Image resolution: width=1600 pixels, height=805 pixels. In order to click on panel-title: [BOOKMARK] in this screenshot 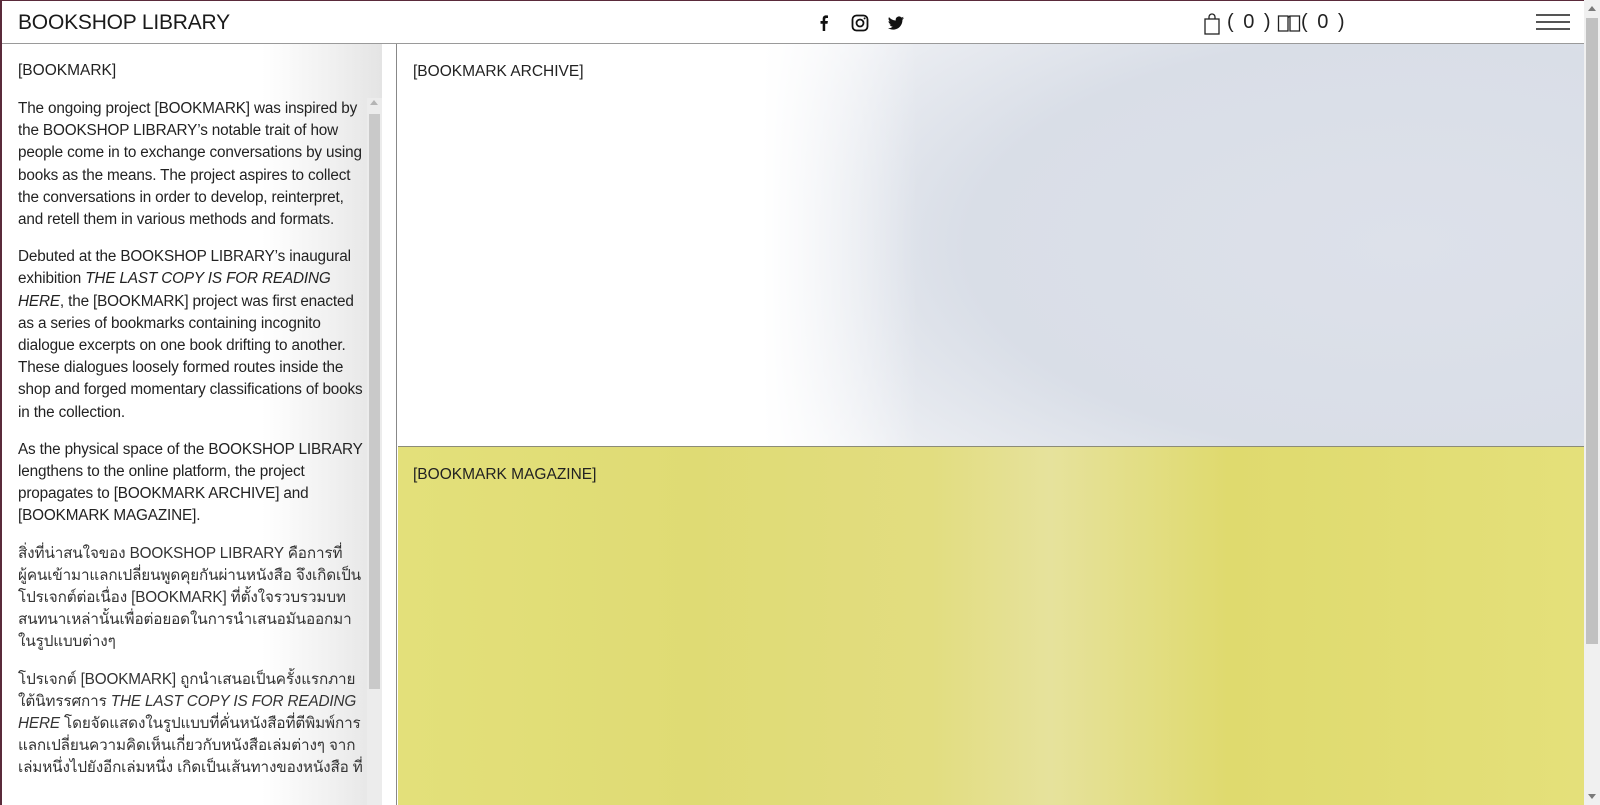, I will do `click(67, 70)`.